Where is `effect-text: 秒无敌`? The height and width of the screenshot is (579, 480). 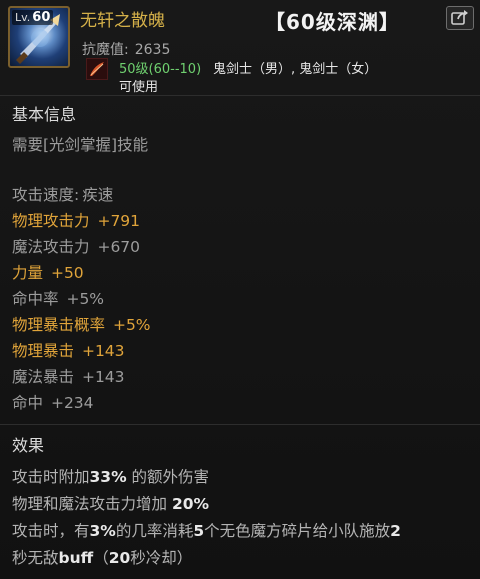
effect-text: 秒无敌 is located at coordinates (35, 558).